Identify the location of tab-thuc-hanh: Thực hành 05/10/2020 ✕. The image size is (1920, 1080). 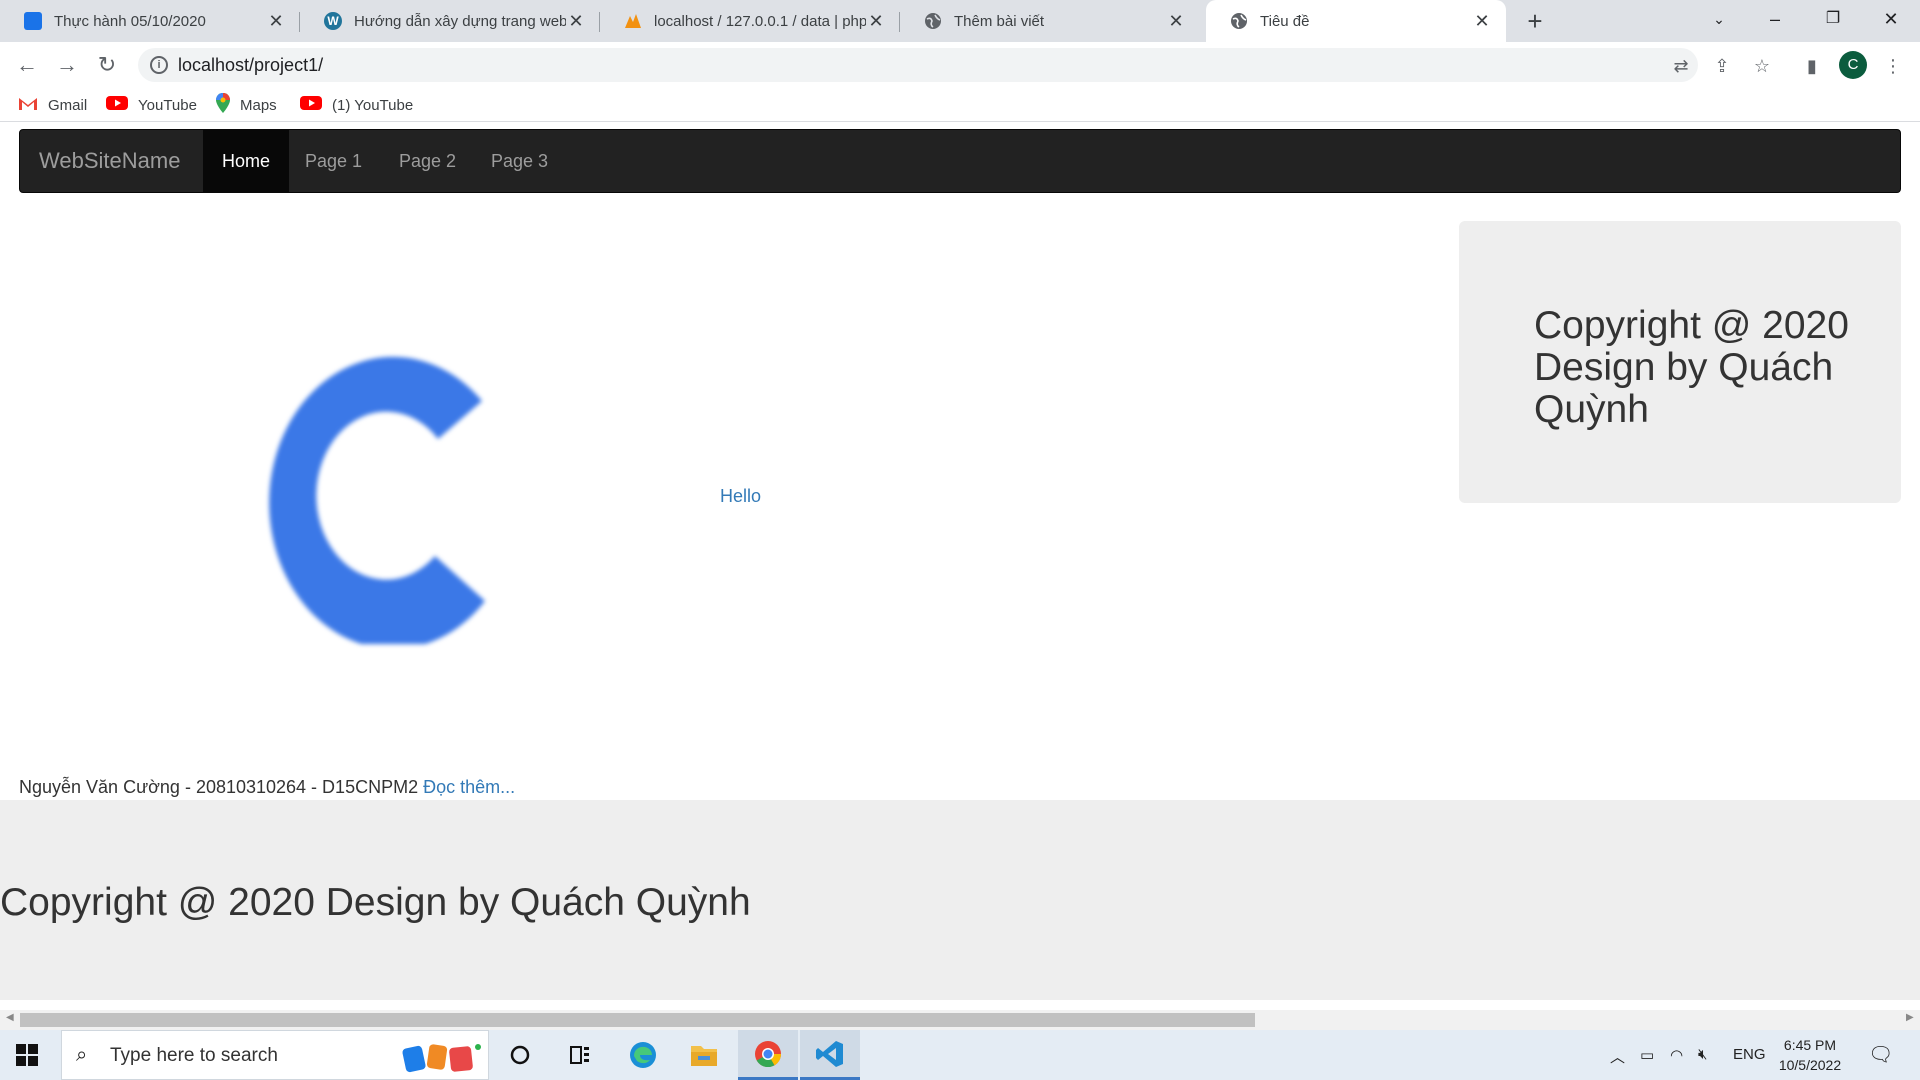
(150, 21).